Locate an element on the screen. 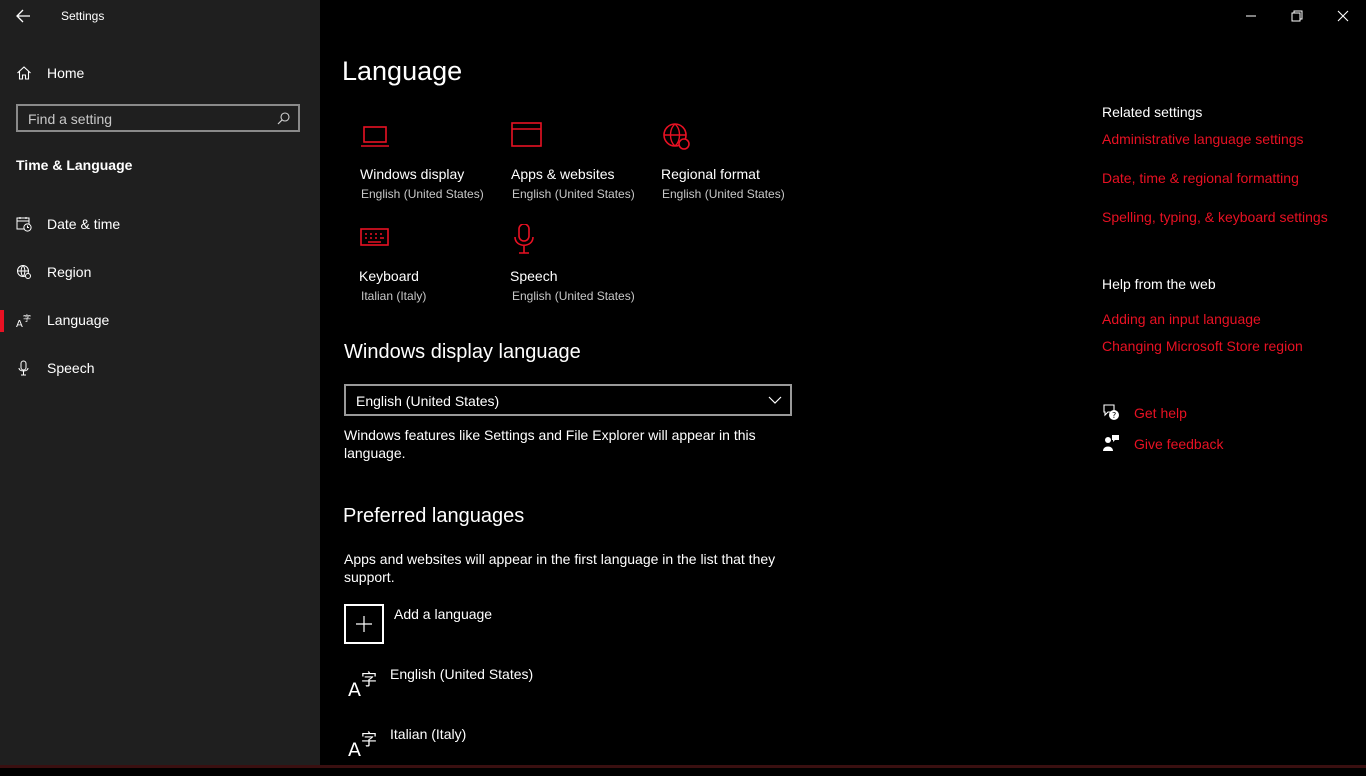  link-adding-input-language: Adding an input language is located at coordinates (1181, 319).